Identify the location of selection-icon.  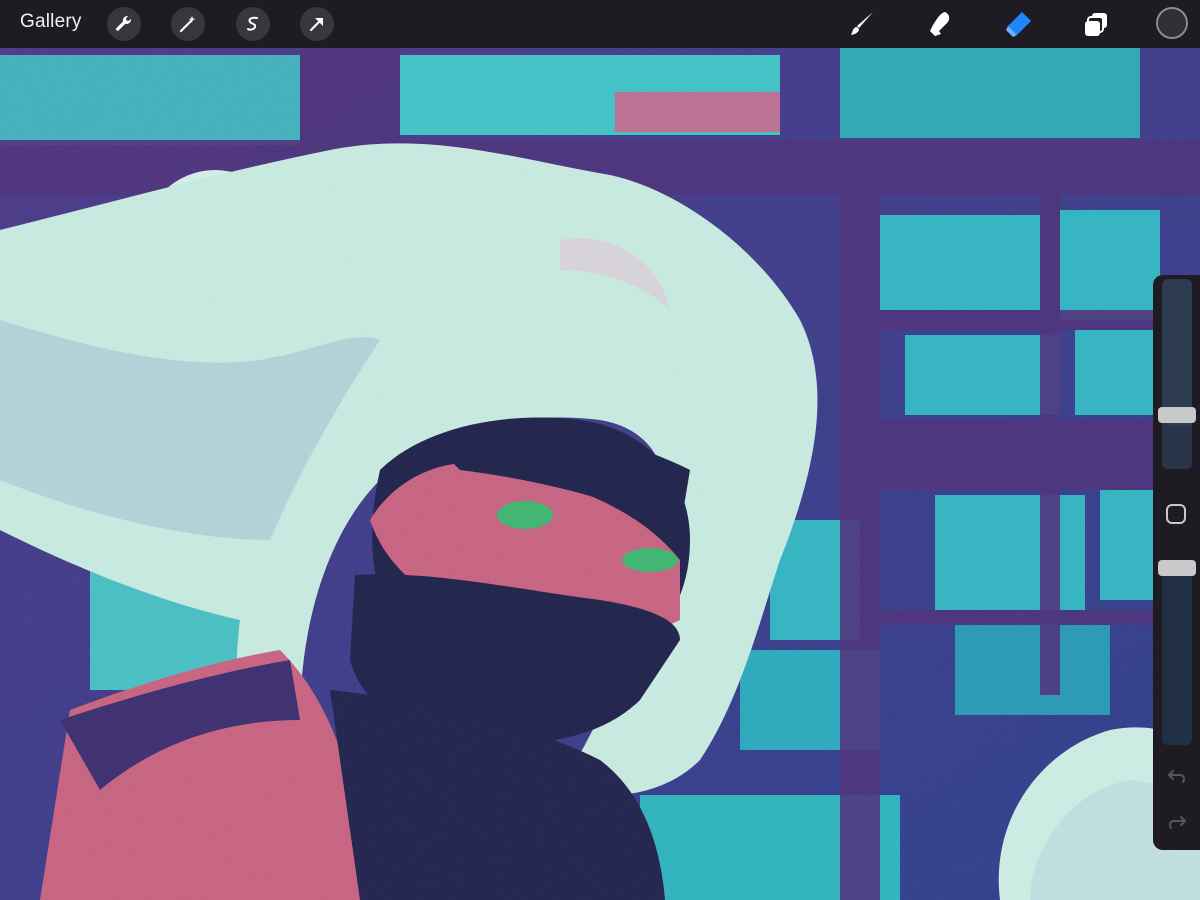
(252, 23).